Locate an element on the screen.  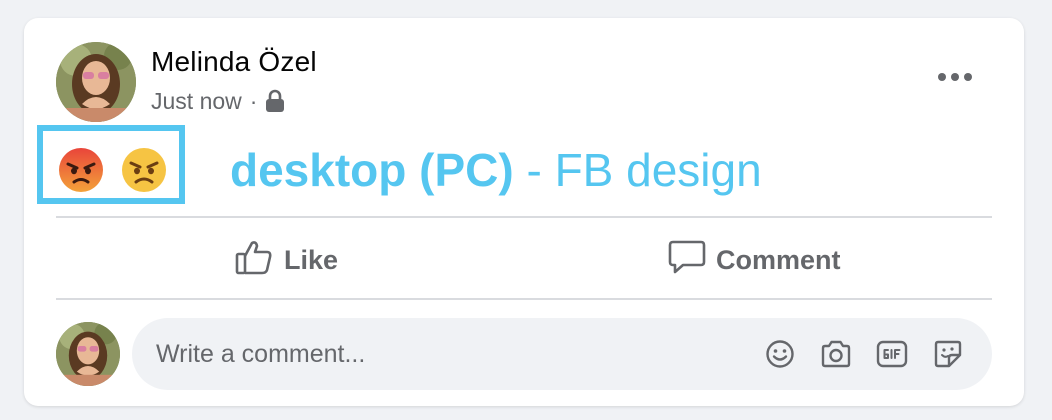
gif-icon is located at coordinates (892, 354).